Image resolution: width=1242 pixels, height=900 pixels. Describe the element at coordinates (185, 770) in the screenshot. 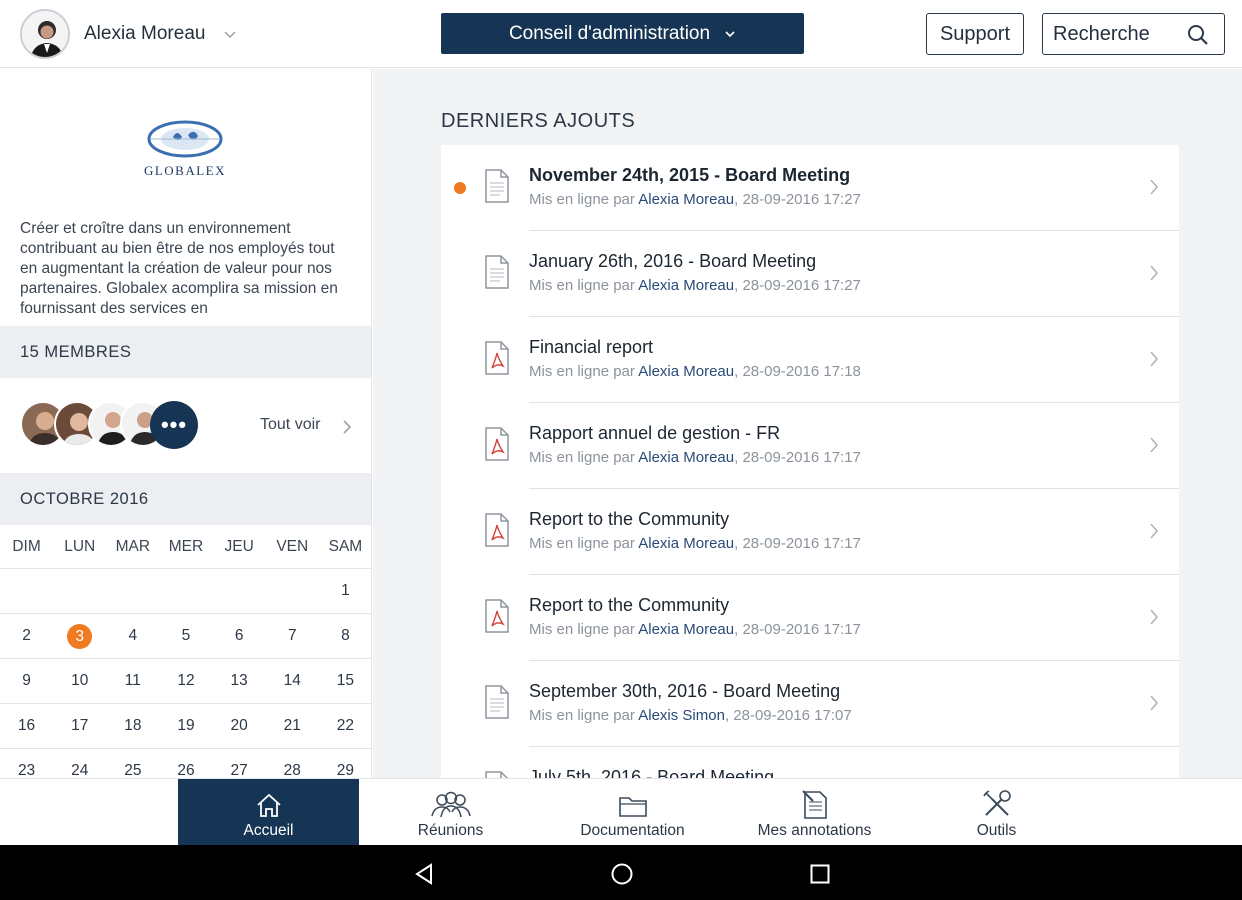

I see `calendar-day: 26` at that location.